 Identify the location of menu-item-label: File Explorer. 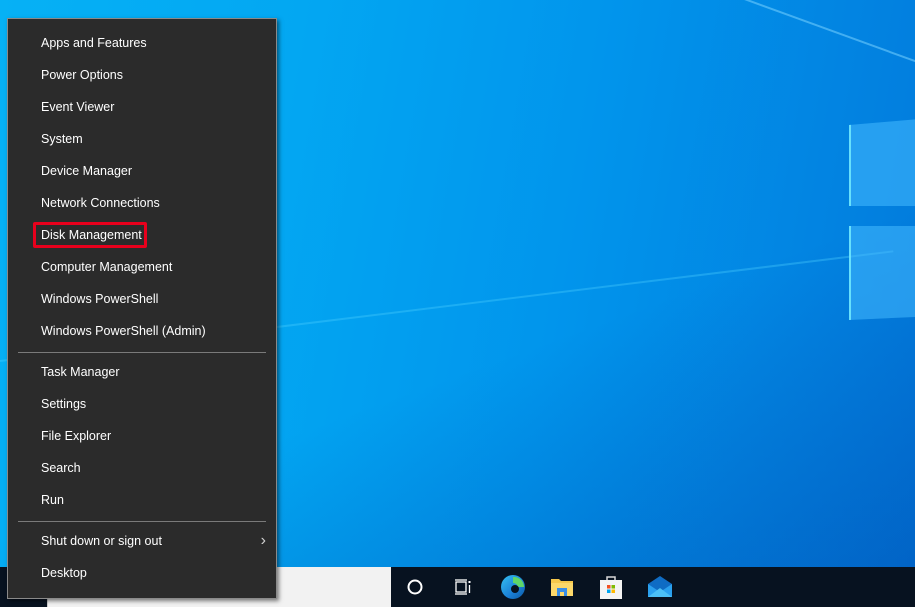
(76, 436).